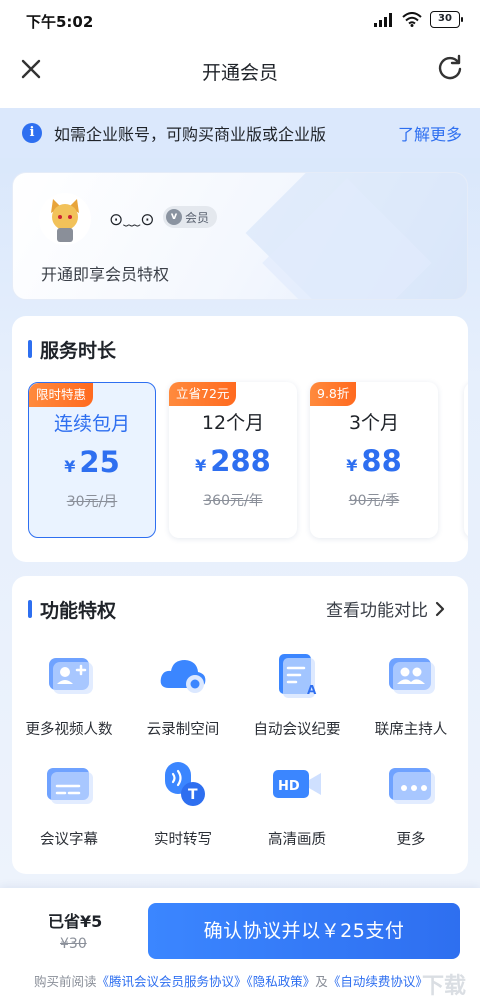  I want to click on plan-card-3-months: 9.8折 3个月 ¥88 90元/季, so click(374, 460).